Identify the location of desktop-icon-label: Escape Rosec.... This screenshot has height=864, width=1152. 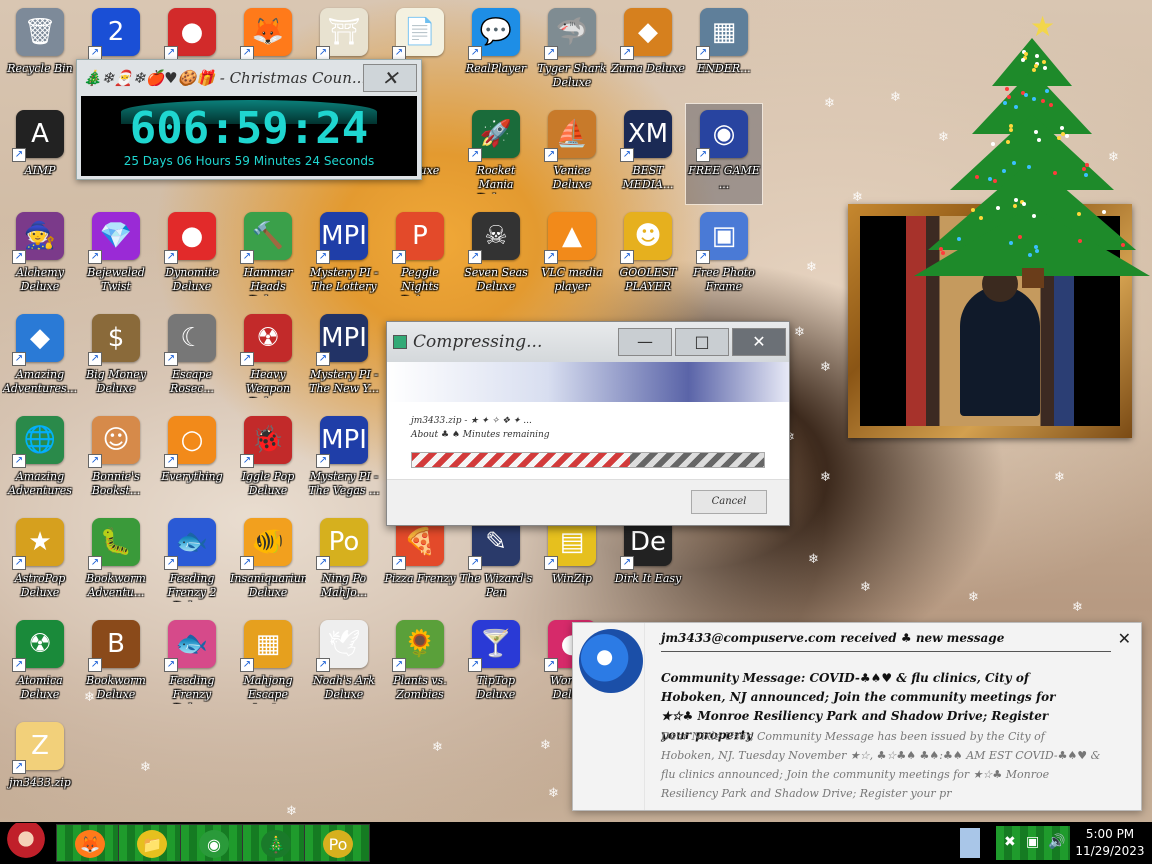
(192, 381).